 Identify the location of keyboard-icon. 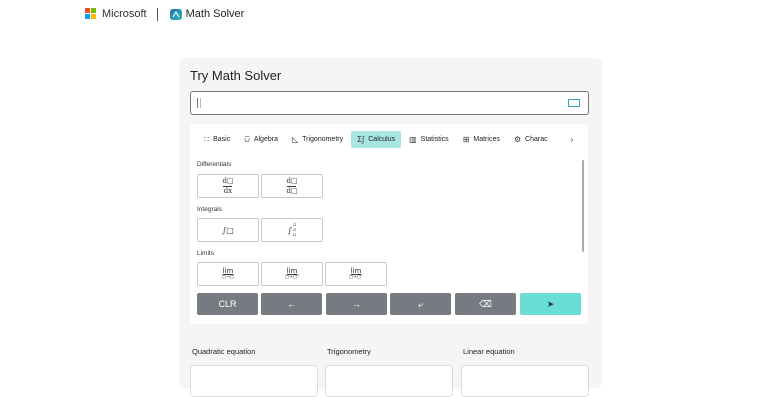
(574, 103).